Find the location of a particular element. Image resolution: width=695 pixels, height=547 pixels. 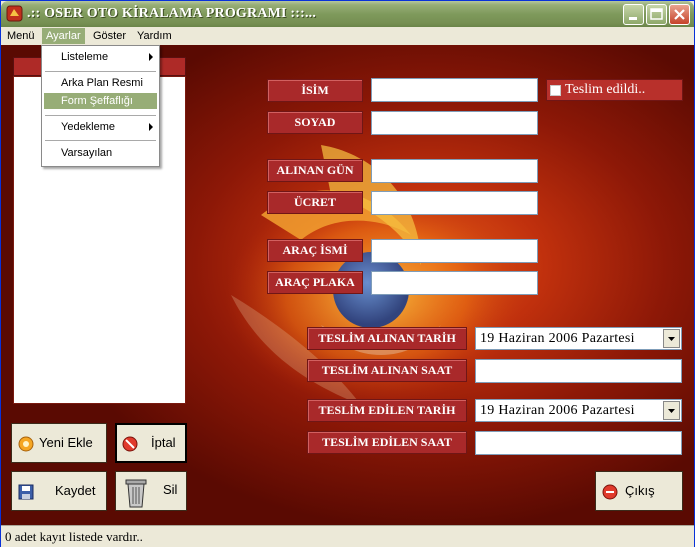

cancel-icon is located at coordinates (130, 444).